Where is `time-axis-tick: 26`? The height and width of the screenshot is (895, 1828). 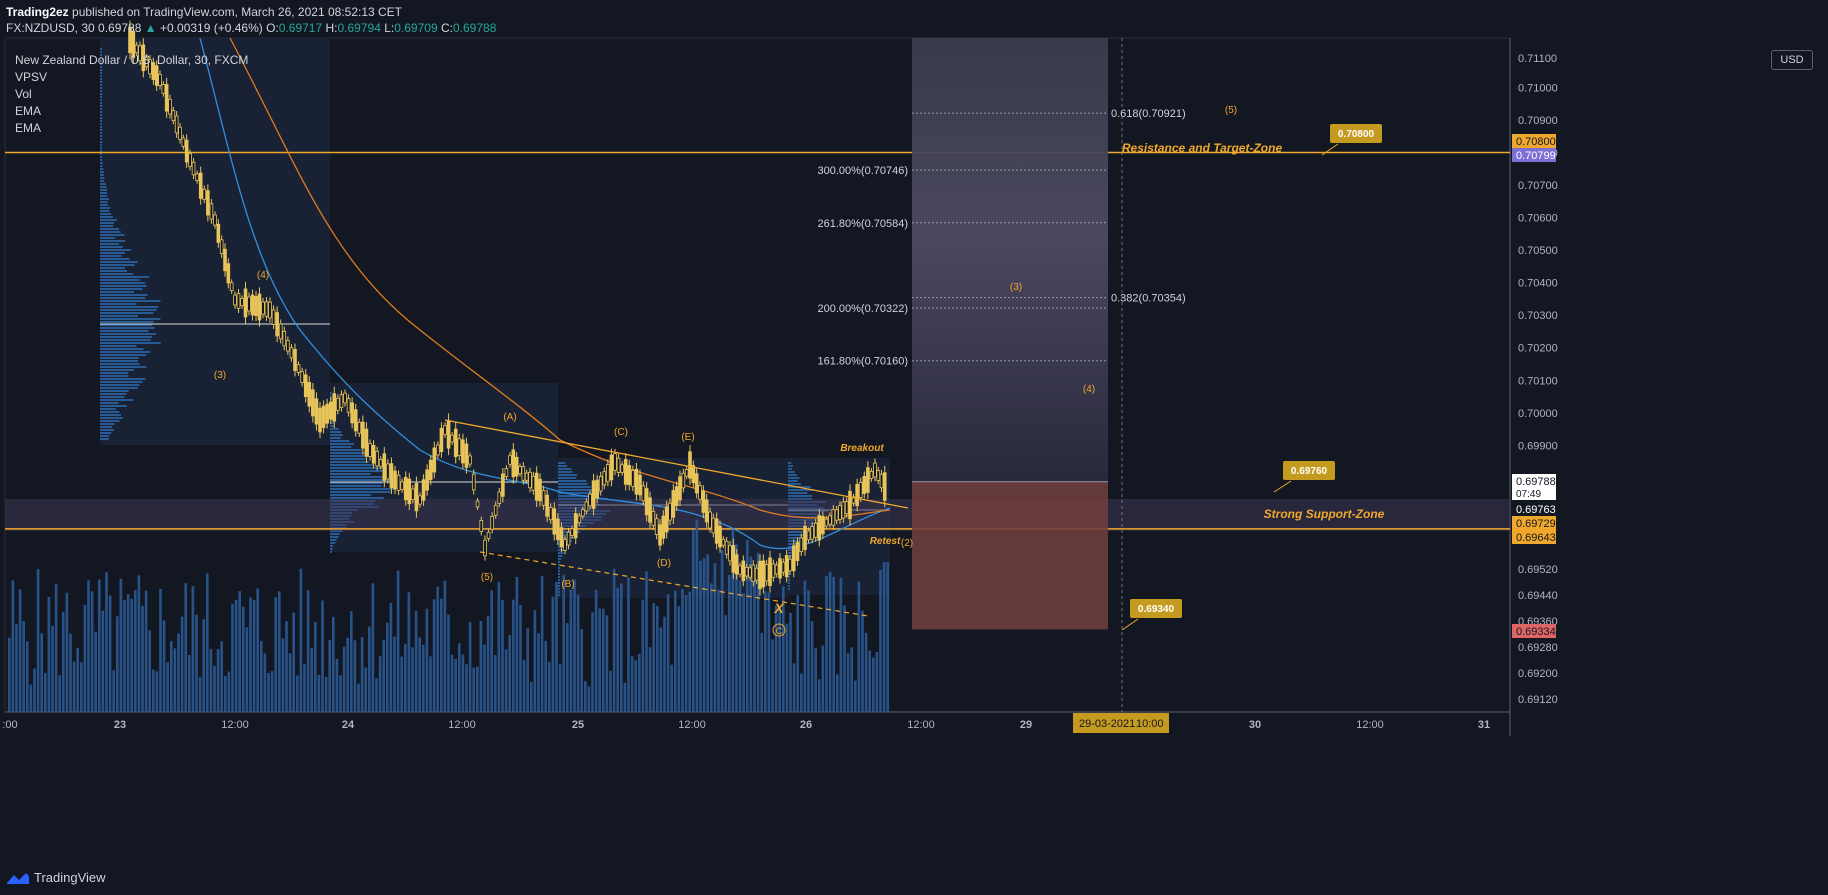
time-axis-tick: 26 is located at coordinates (806, 725).